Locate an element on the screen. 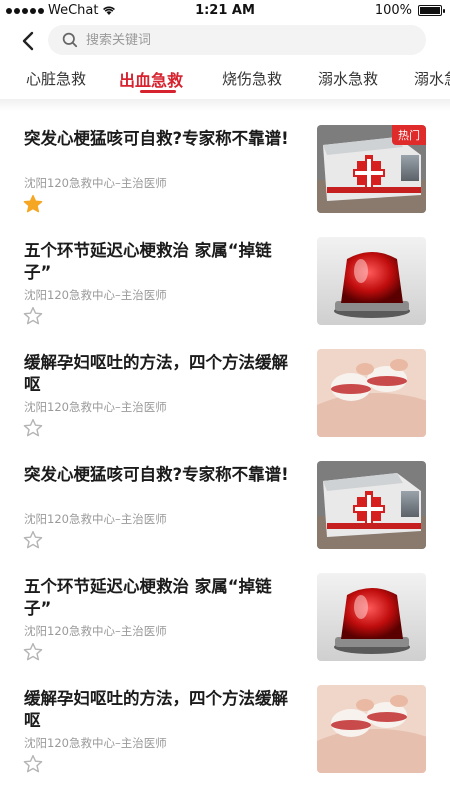  back-button is located at coordinates (28, 41).